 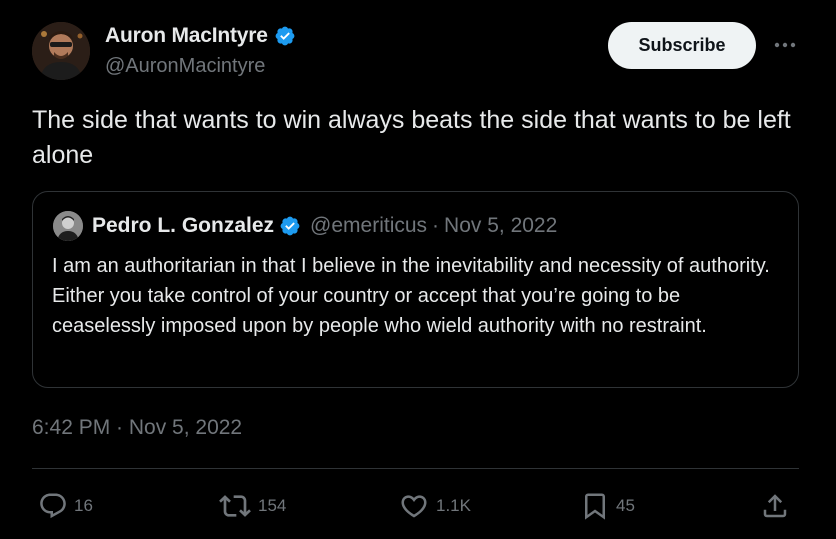 I want to click on quote-date: Nov 5, 2022, so click(x=500, y=226).